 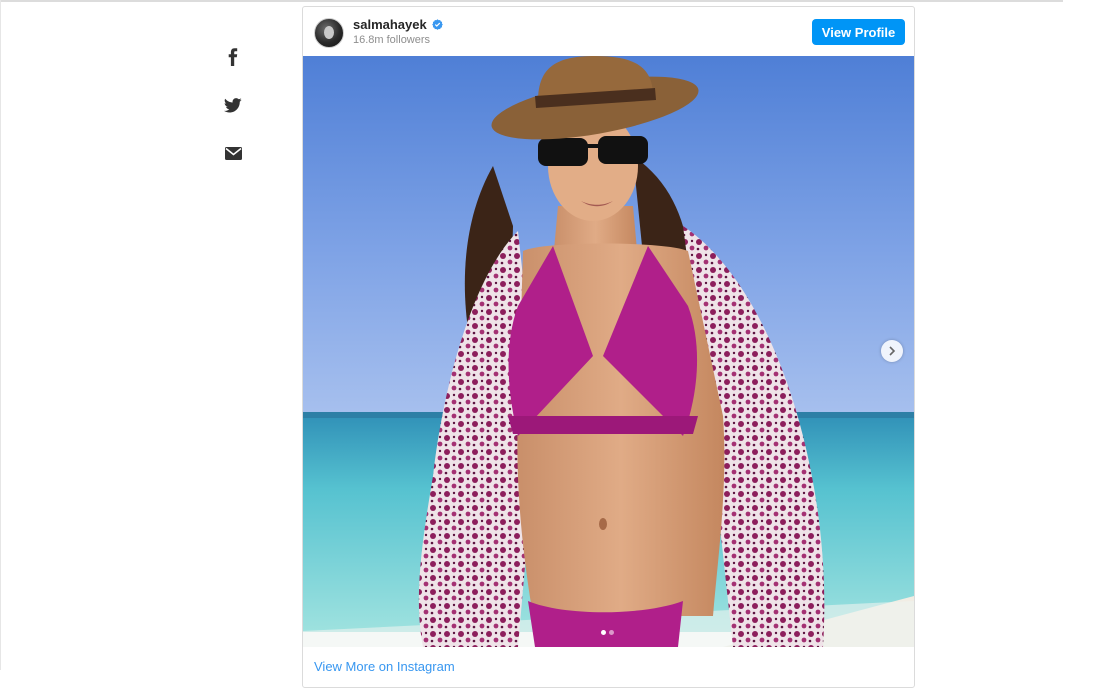 I want to click on view-profile-button: View Profile, so click(x=858, y=32).